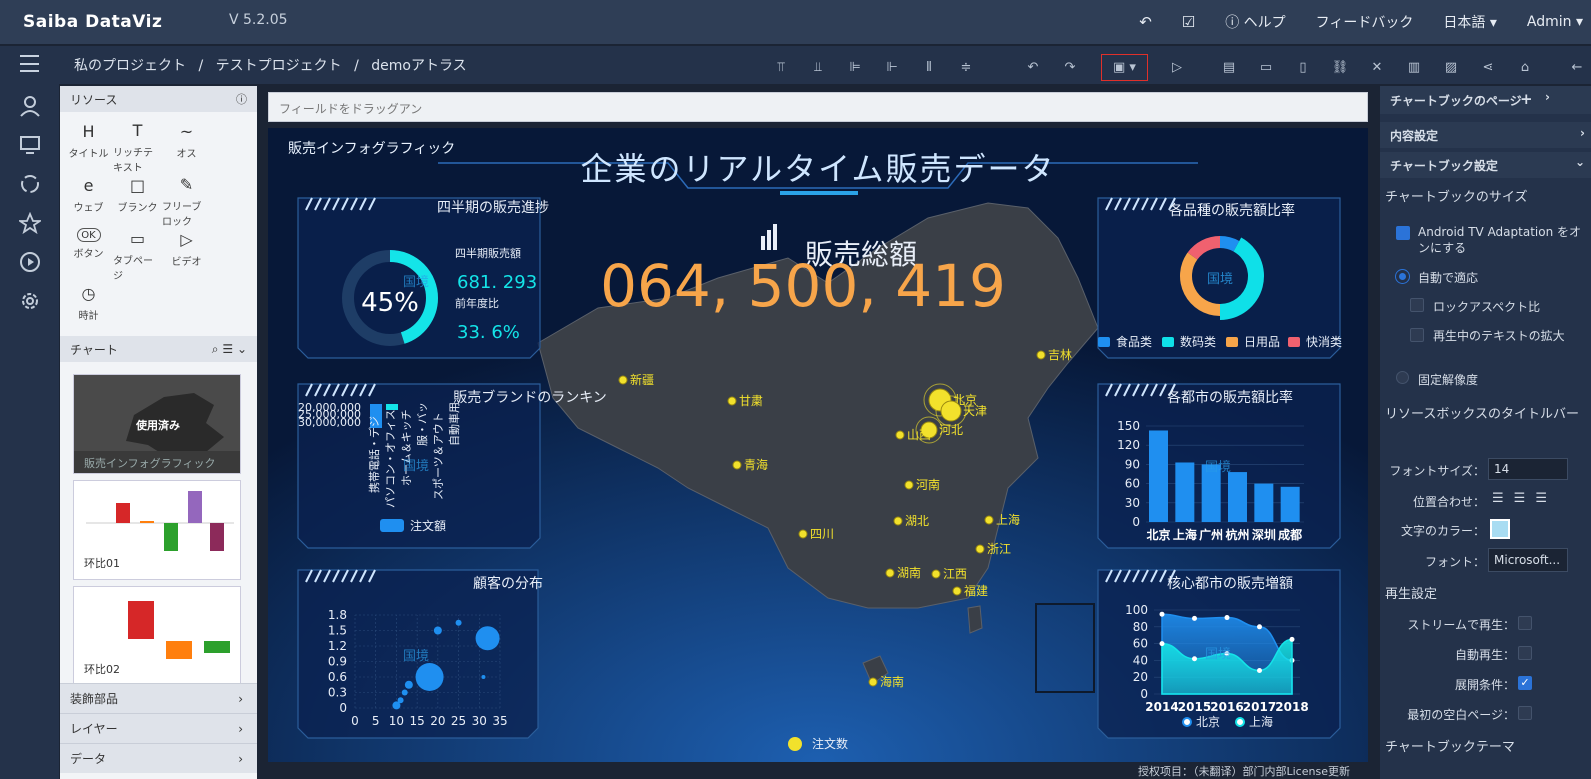 This screenshot has height=779, width=1591. I want to click on tab-page-icon: ▭, so click(137, 238).